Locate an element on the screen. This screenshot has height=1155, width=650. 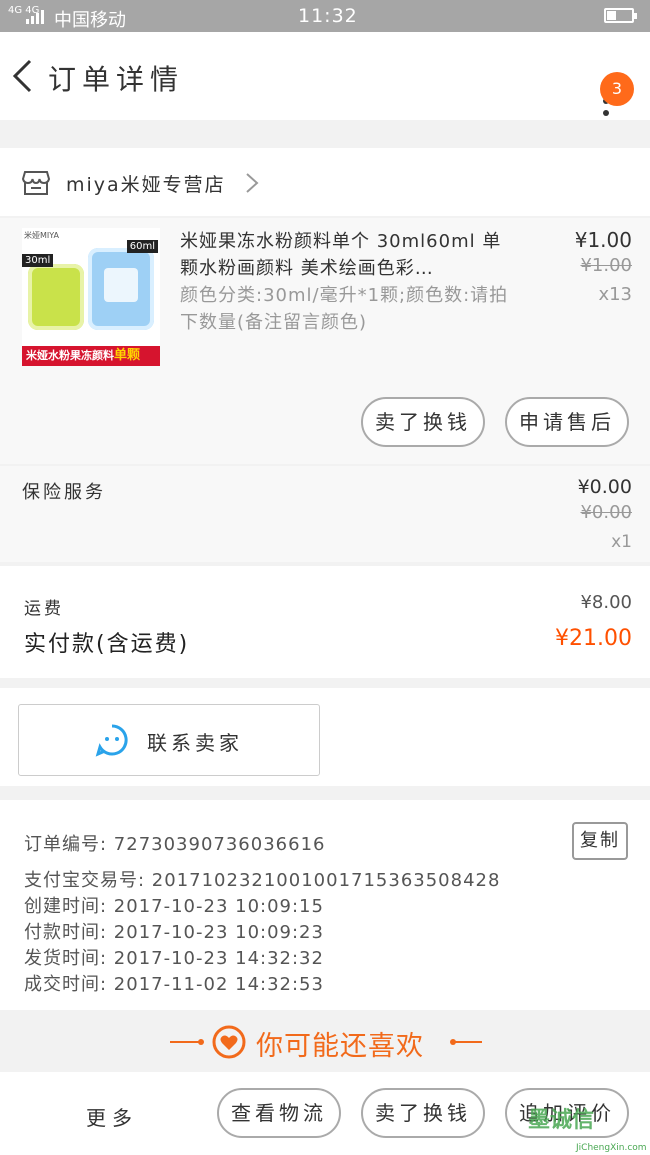
thumb-banner-text: 米娅水粉果冻颜料 is located at coordinates (70, 355).